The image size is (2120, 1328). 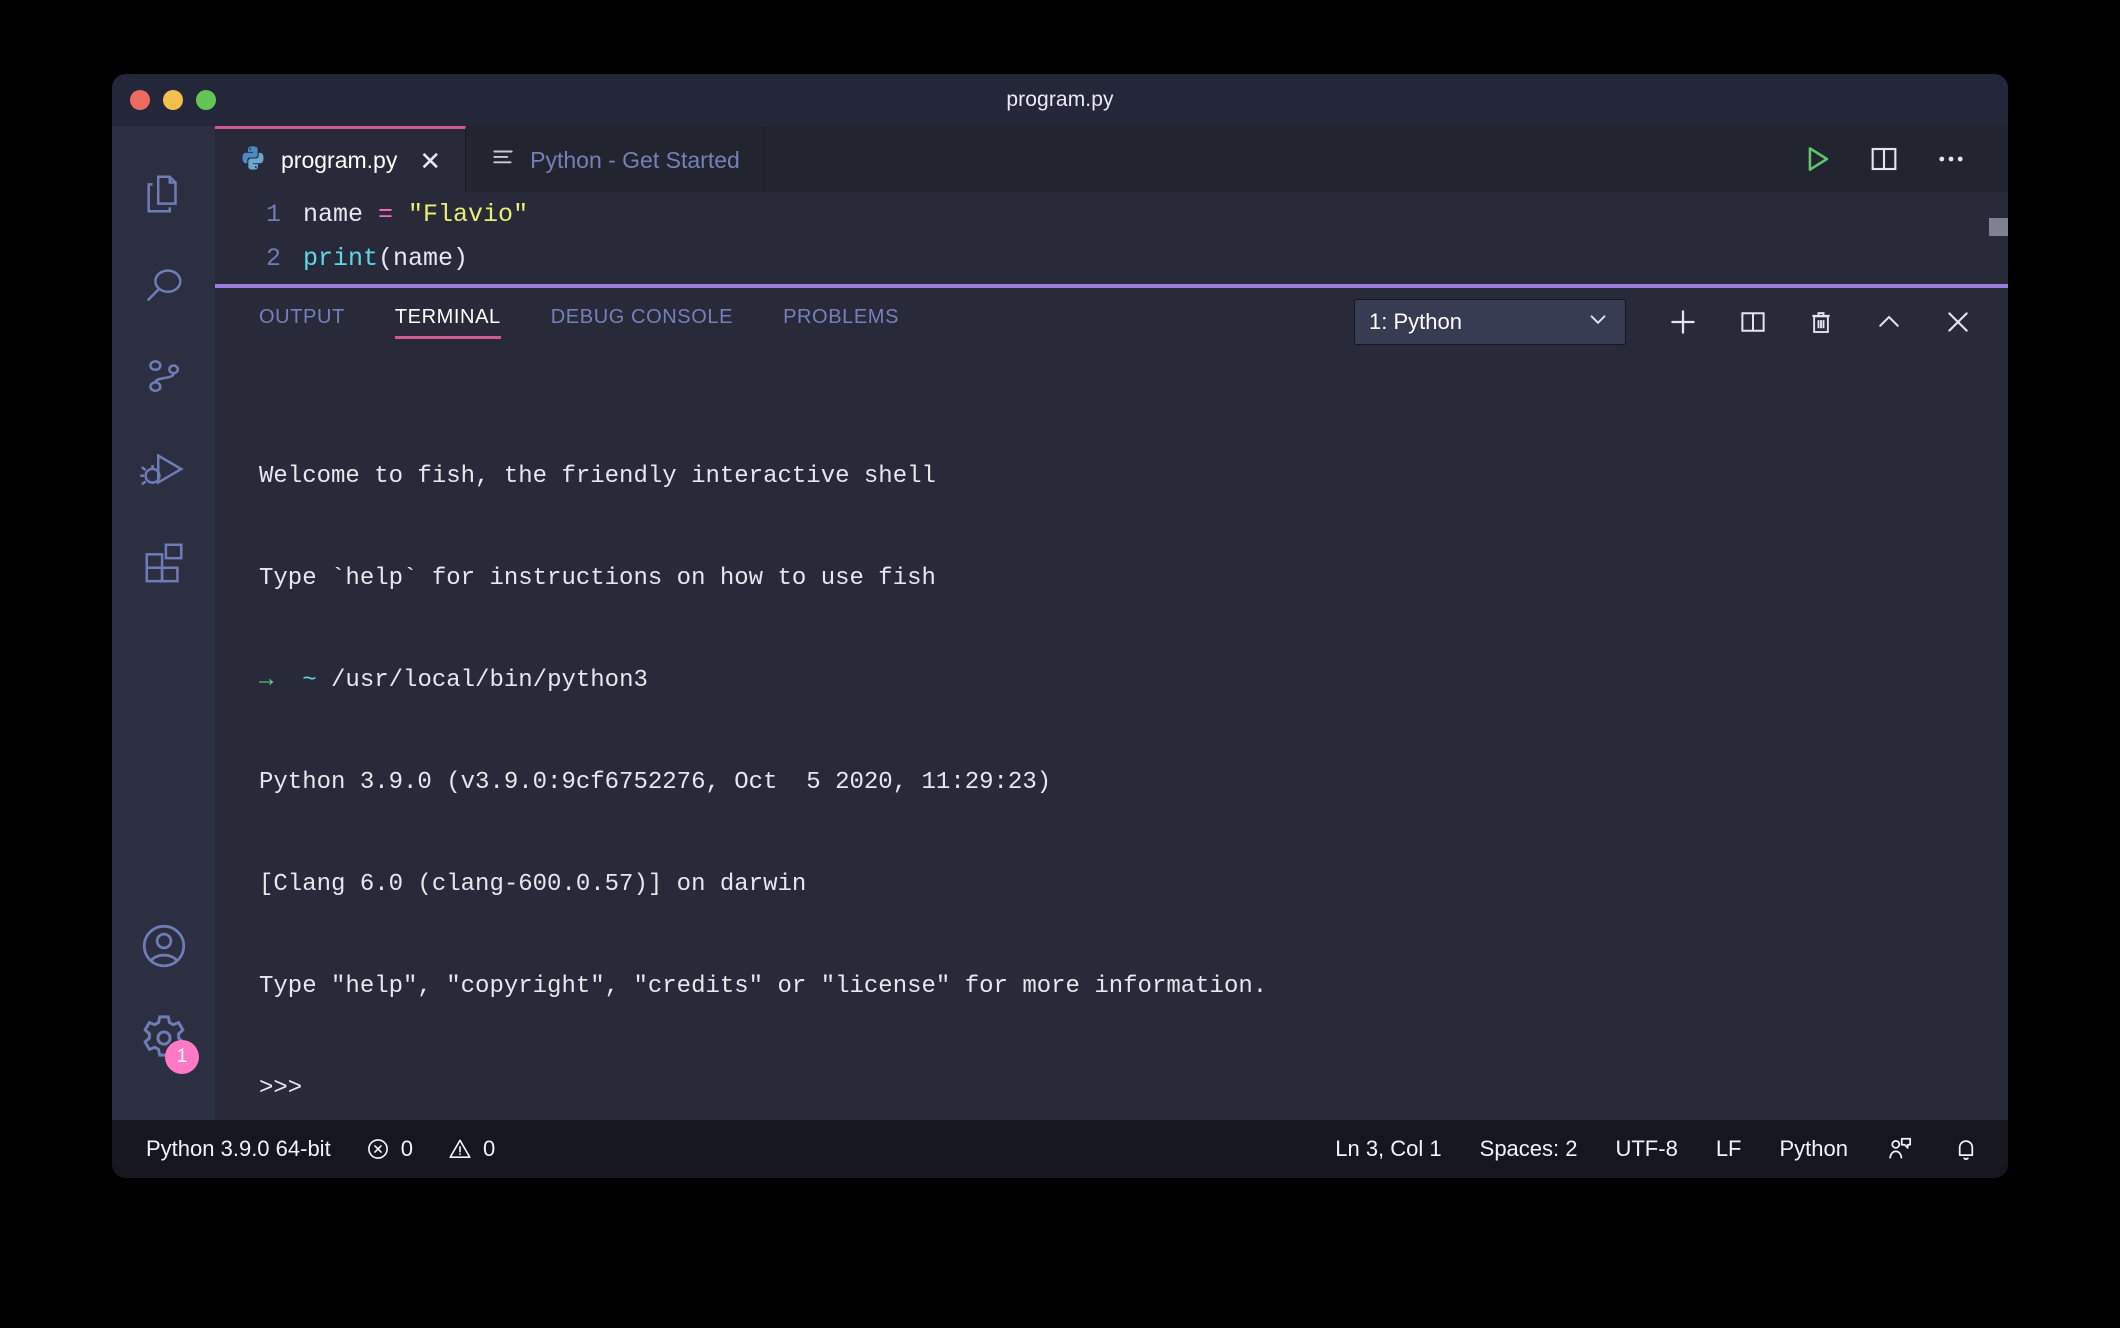 I want to click on code-line: 2 print(name), so click(x=1111, y=258).